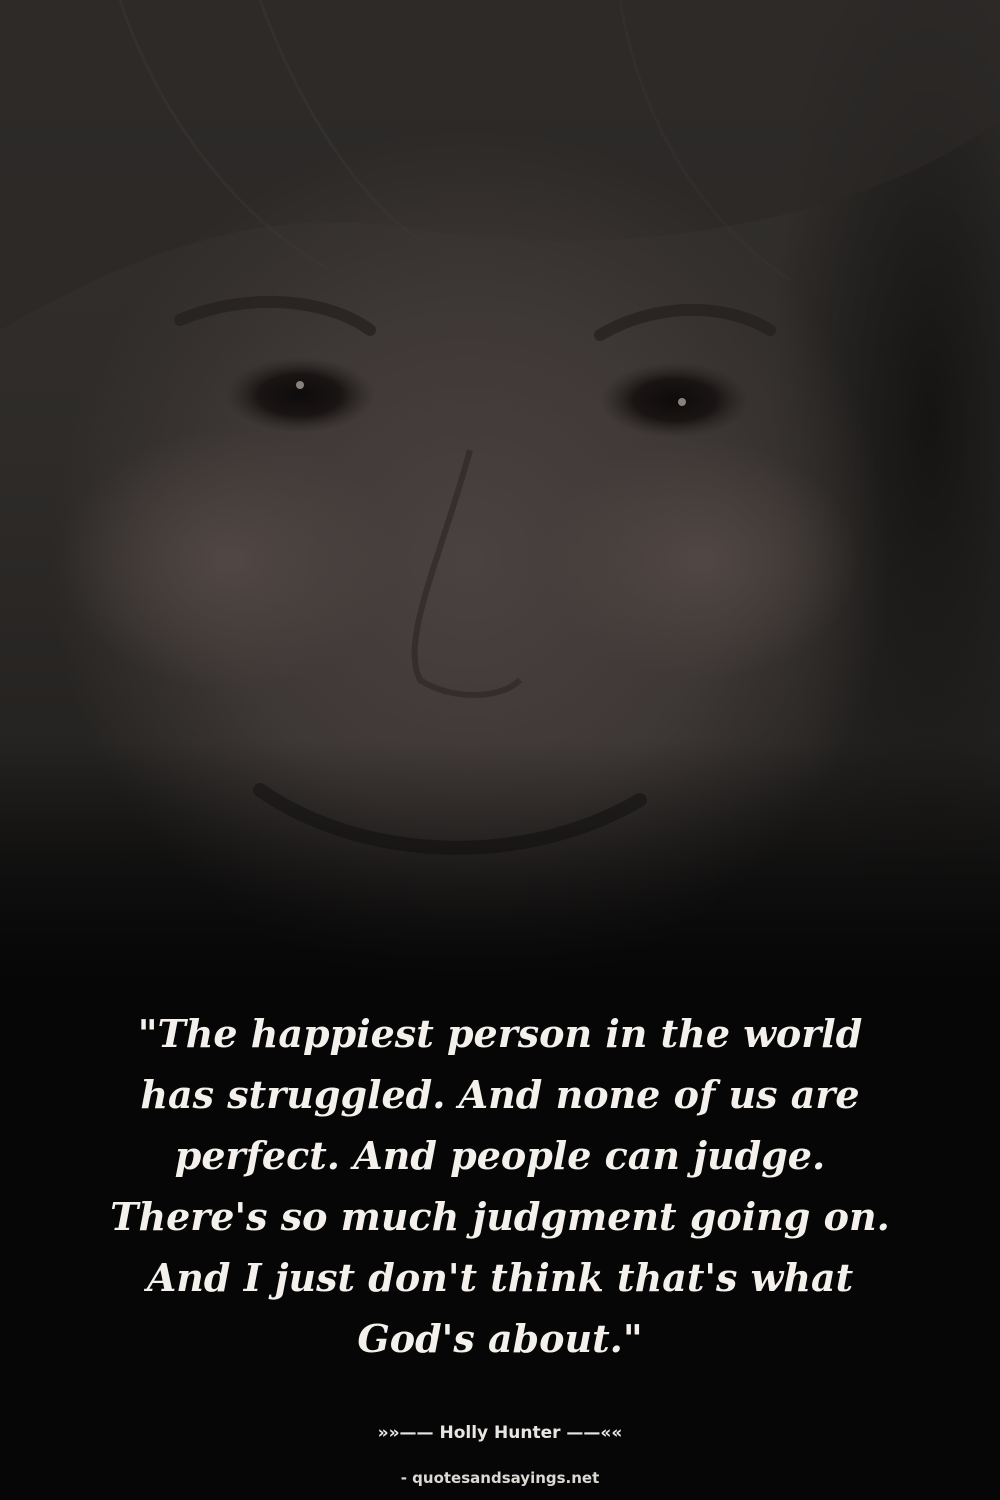 This screenshot has height=1500, width=1000. What do you see at coordinates (500, 1433) in the screenshot?
I see `author-attribution: »»—— Holly Hunter ——««` at bounding box center [500, 1433].